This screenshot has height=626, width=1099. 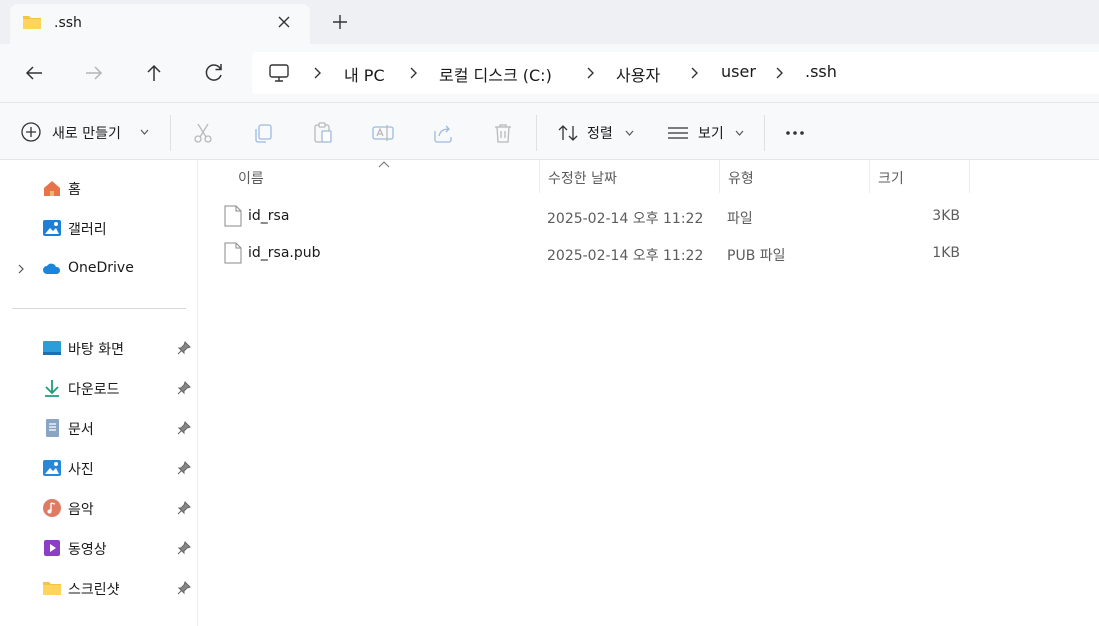 I want to click on onedrive-icon, so click(x=52, y=268).